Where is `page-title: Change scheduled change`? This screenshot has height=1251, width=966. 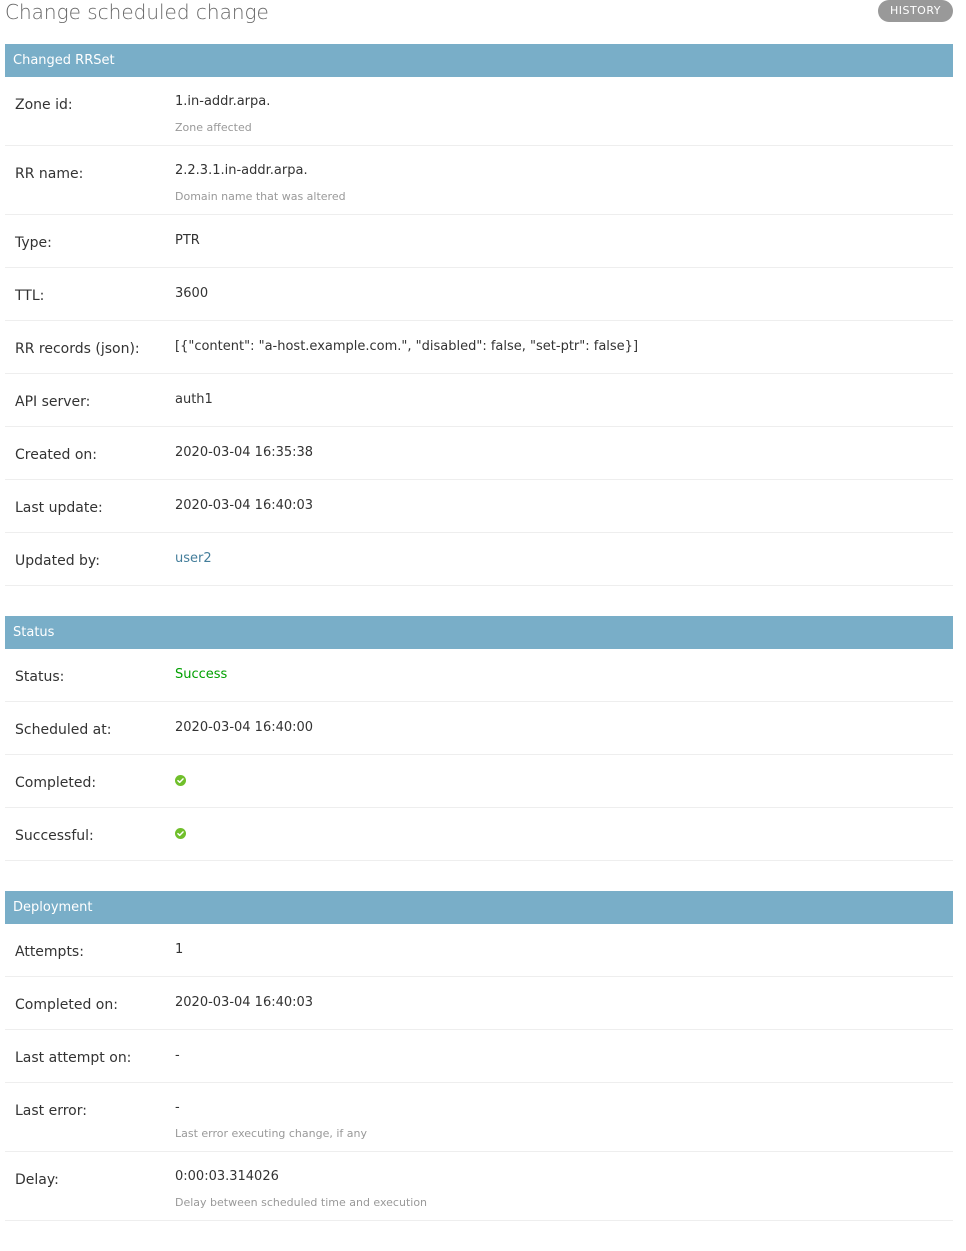
page-title: Change scheduled change is located at coordinates (137, 12).